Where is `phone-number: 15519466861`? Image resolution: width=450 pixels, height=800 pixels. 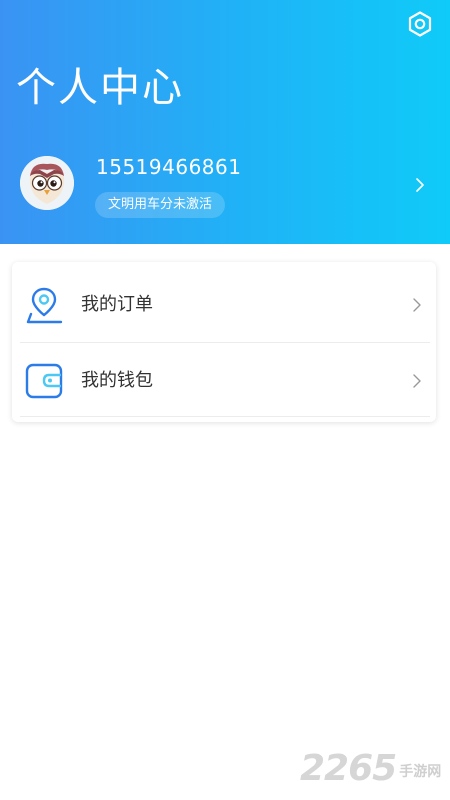
phone-number: 15519466861 is located at coordinates (169, 167).